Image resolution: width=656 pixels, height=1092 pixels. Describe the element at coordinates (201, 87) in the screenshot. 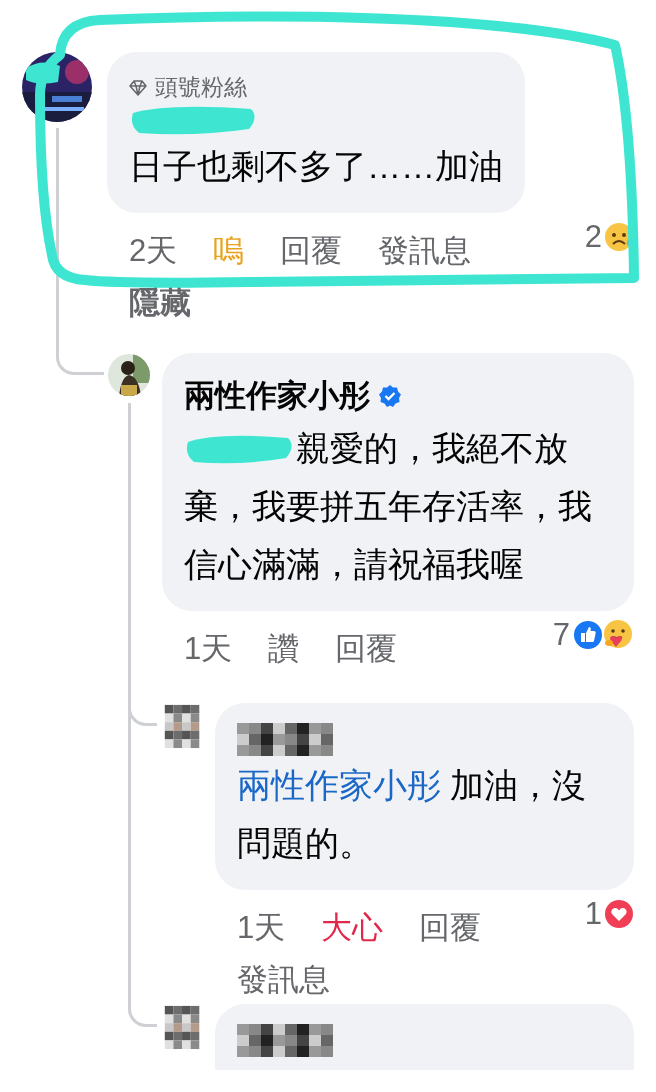

I see `fan-label: 頭號粉絲` at that location.